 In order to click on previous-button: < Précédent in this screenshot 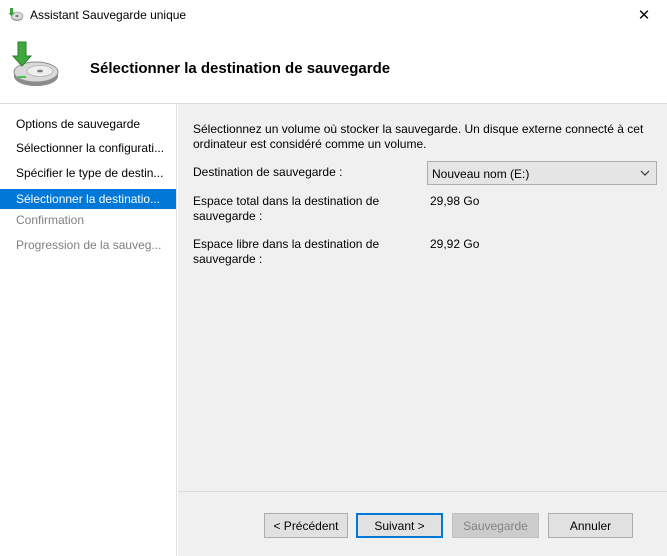, I will do `click(306, 525)`.